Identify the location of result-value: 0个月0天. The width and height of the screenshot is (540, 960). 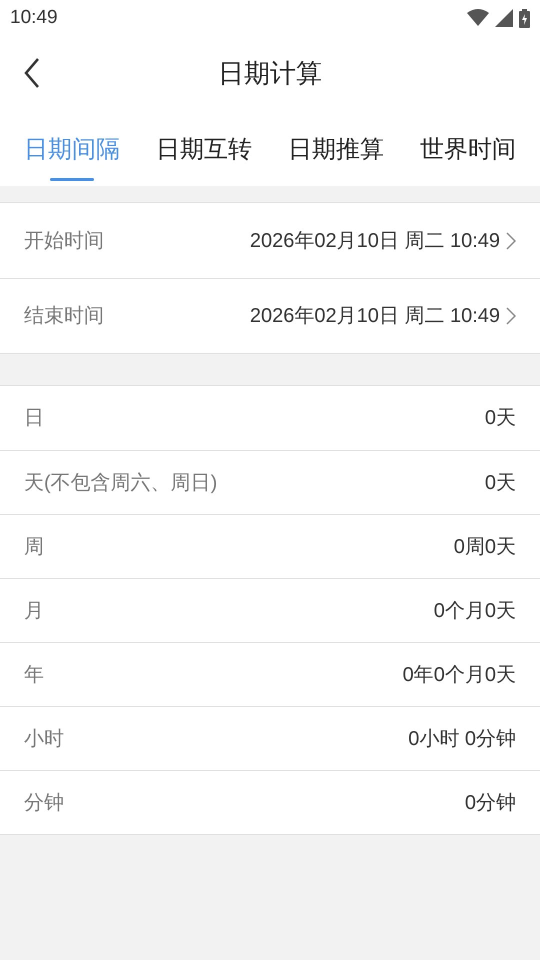
(475, 611).